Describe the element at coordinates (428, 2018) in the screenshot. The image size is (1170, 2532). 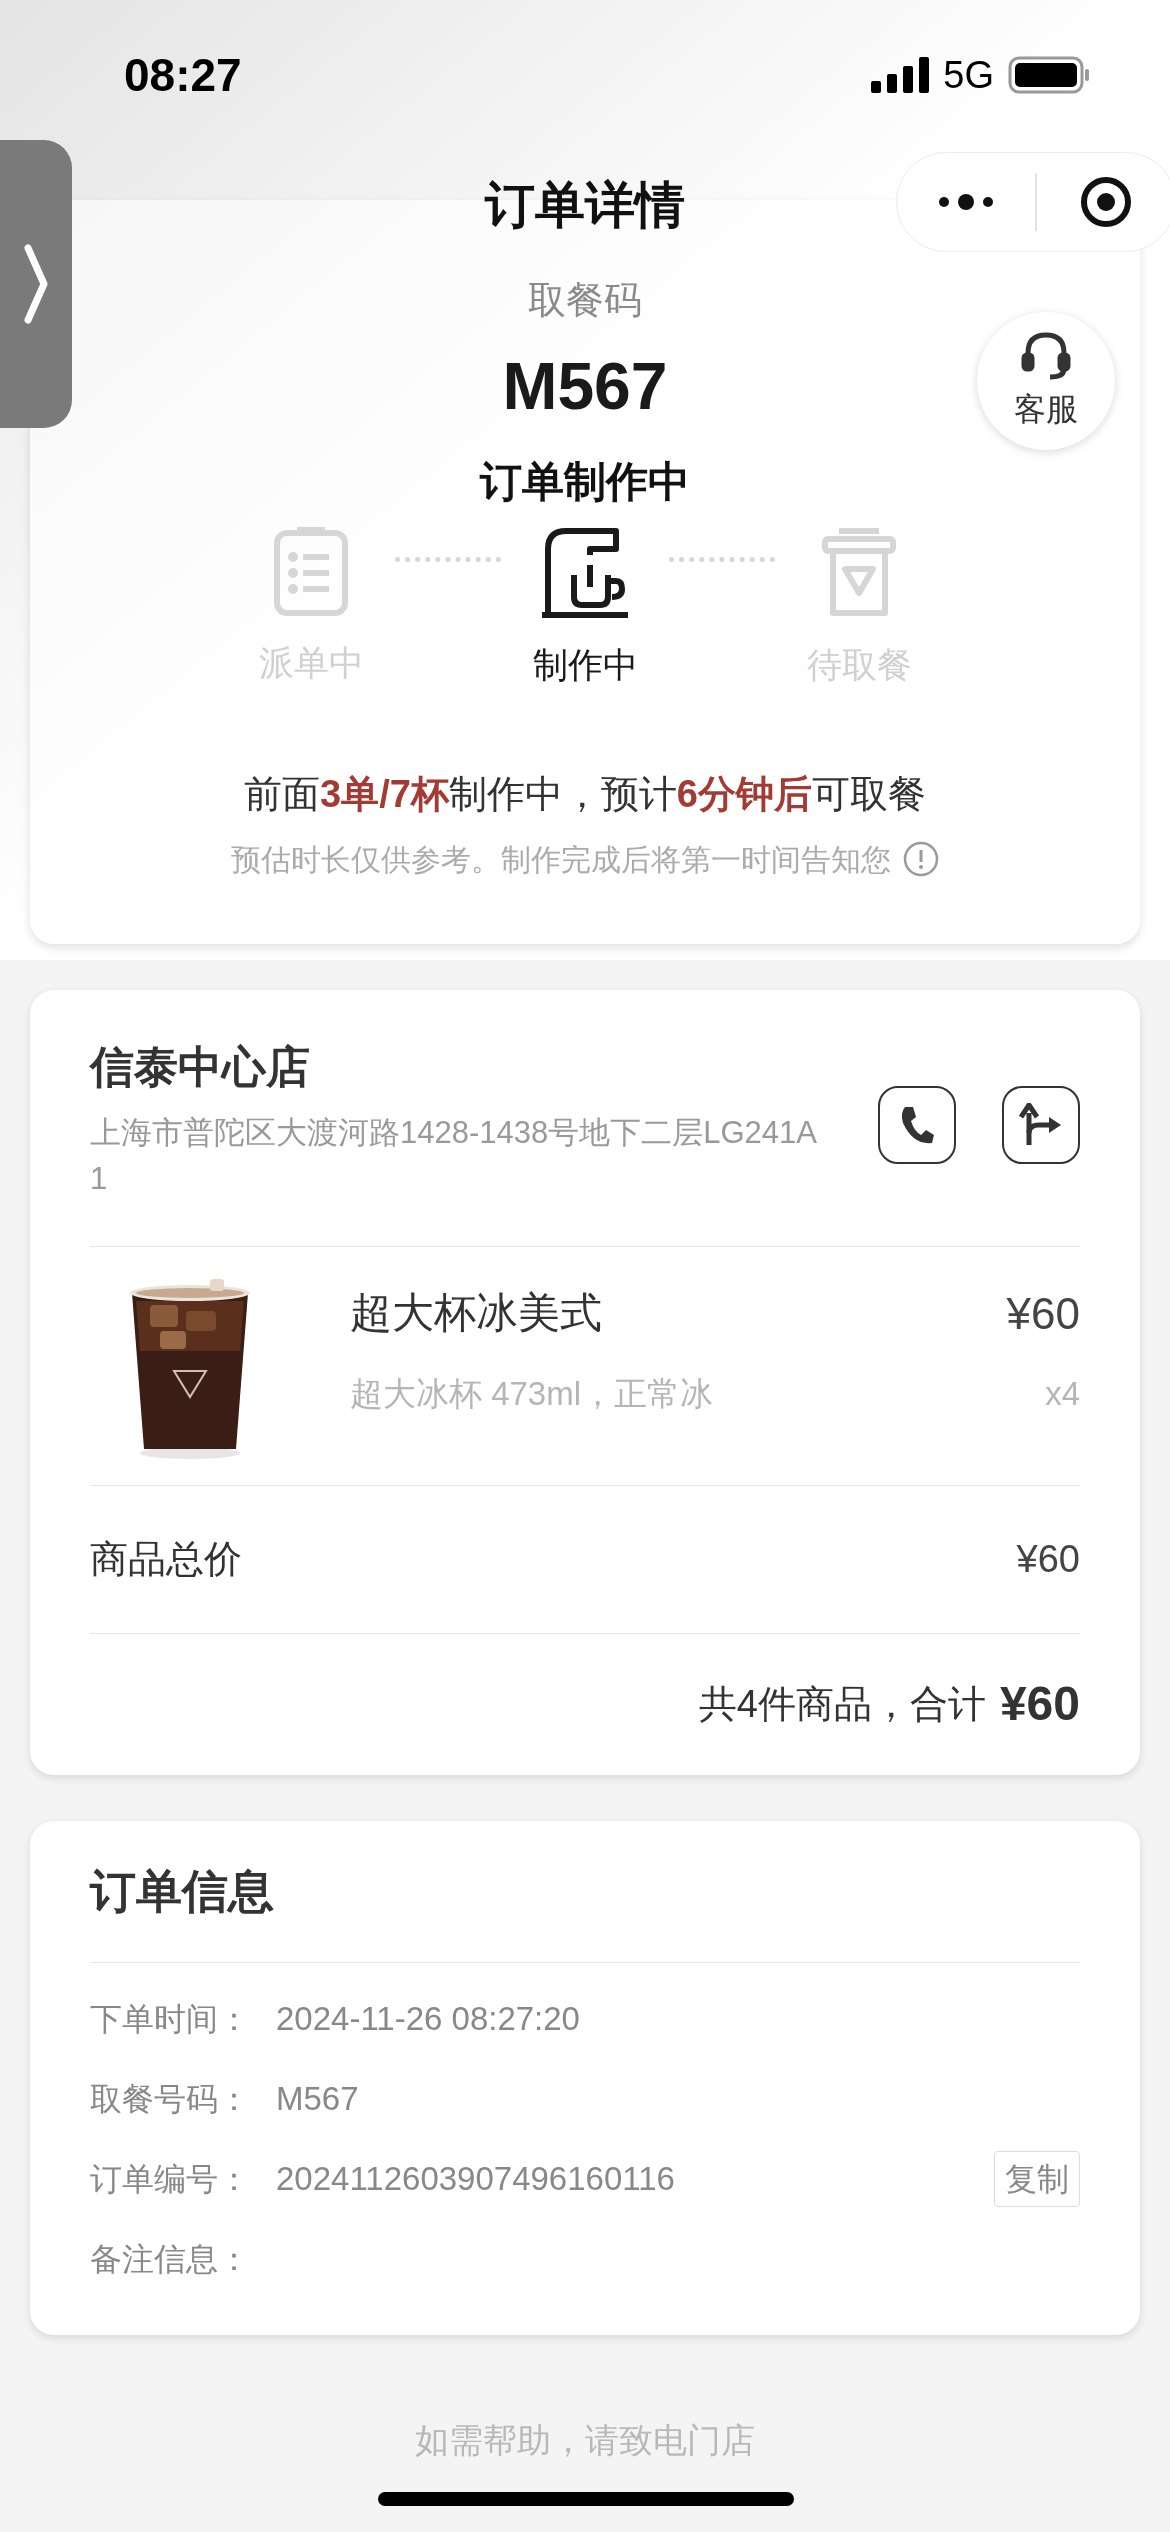
I see `info-value: 2024-11-26 08:27:20` at that location.